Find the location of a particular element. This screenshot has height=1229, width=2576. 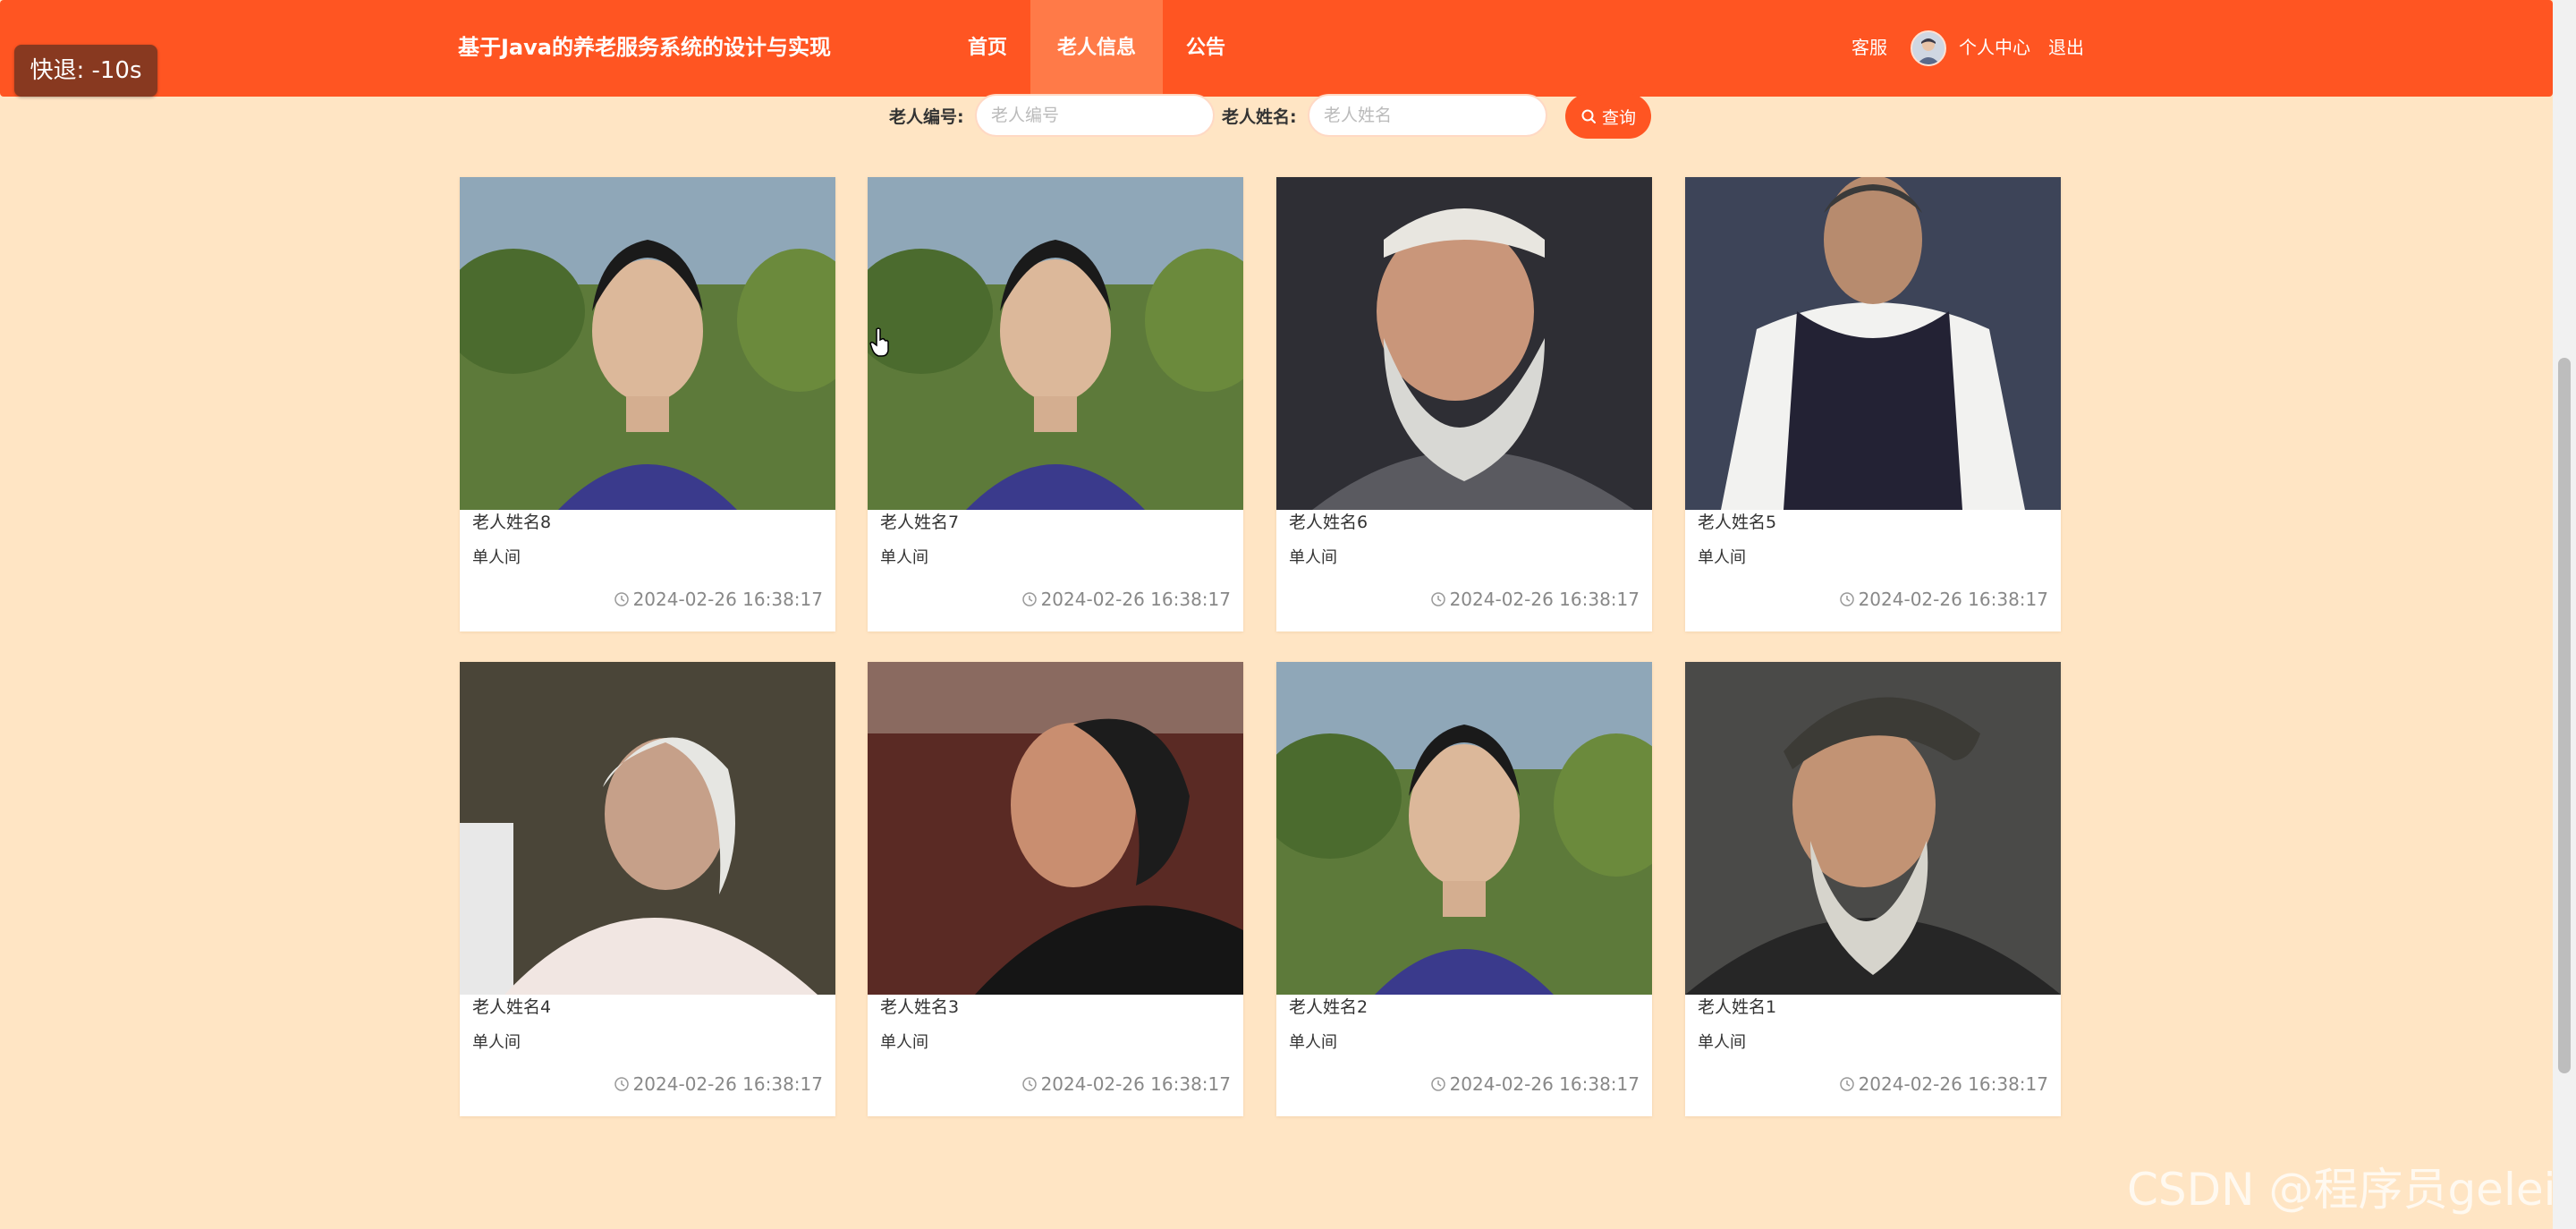

rewind-indicator: 快退: -10s is located at coordinates (85, 71).